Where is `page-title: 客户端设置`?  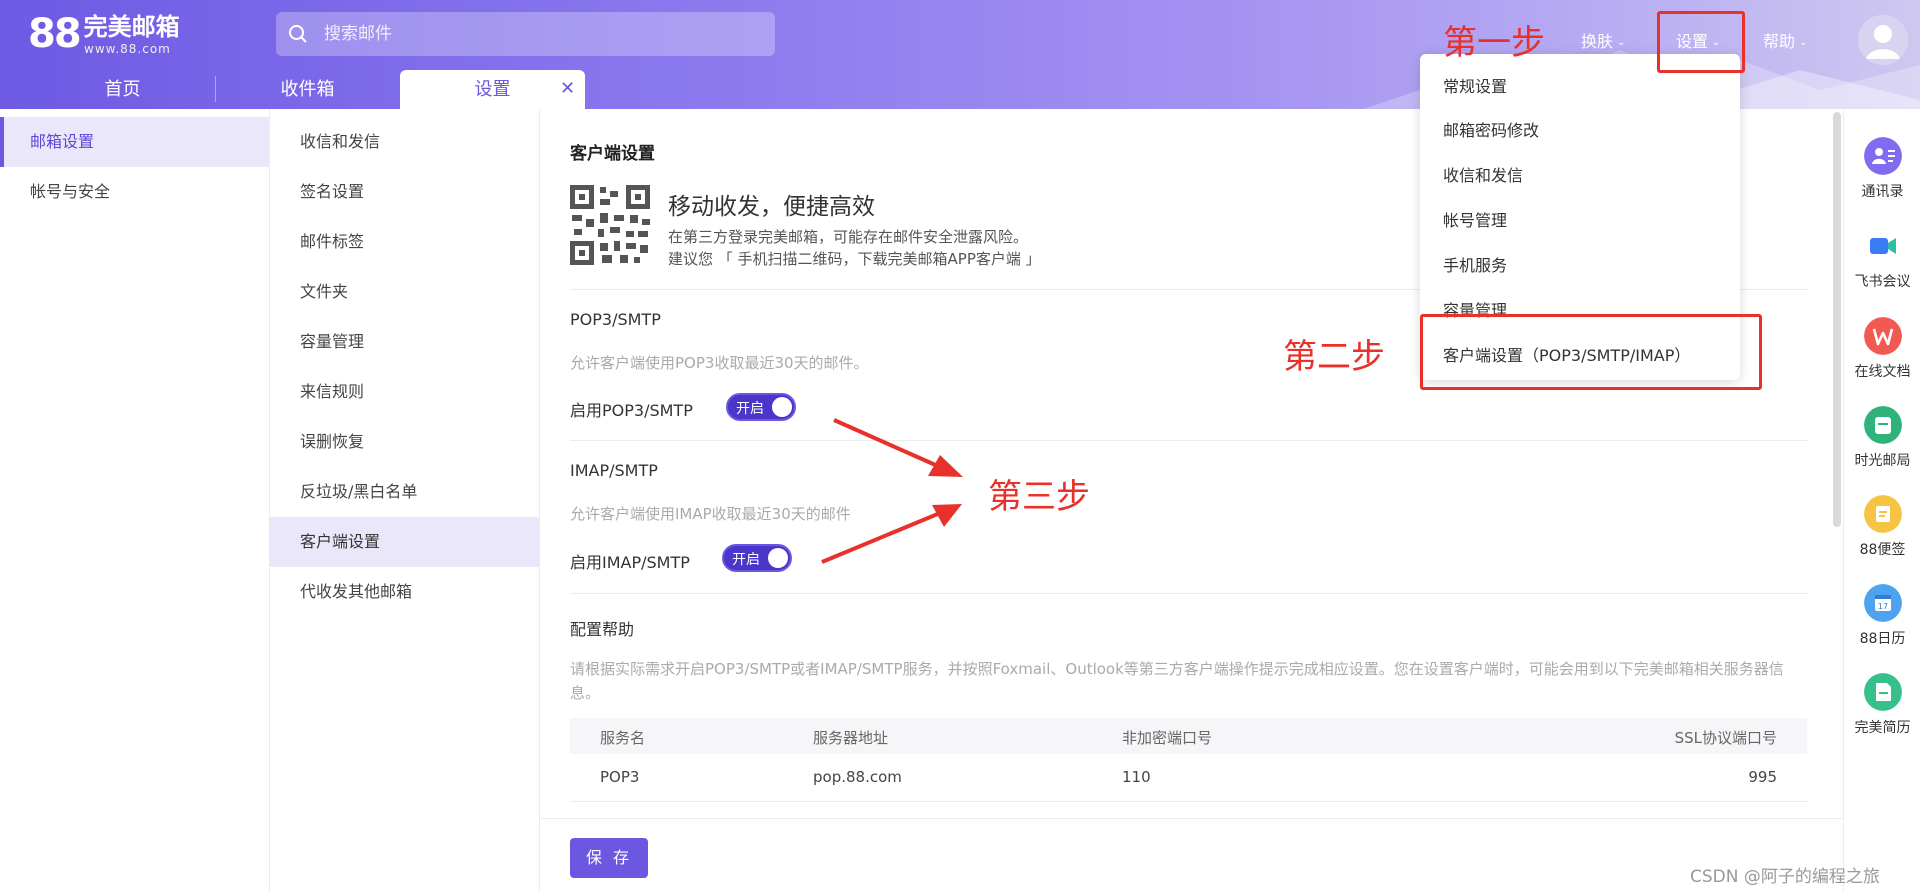 page-title: 客户端设置 is located at coordinates (612, 154).